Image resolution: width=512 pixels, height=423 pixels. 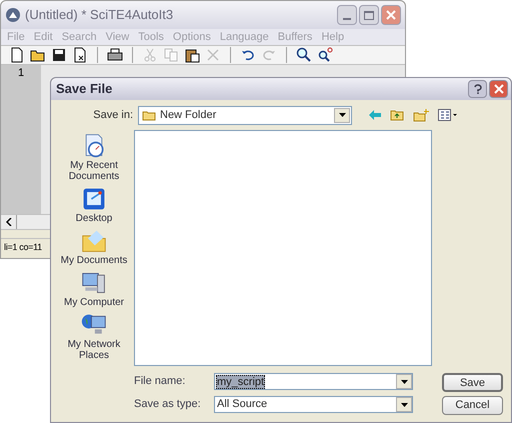 What do you see at coordinates (21, 73) in the screenshot?
I see `line-number: 1` at bounding box center [21, 73].